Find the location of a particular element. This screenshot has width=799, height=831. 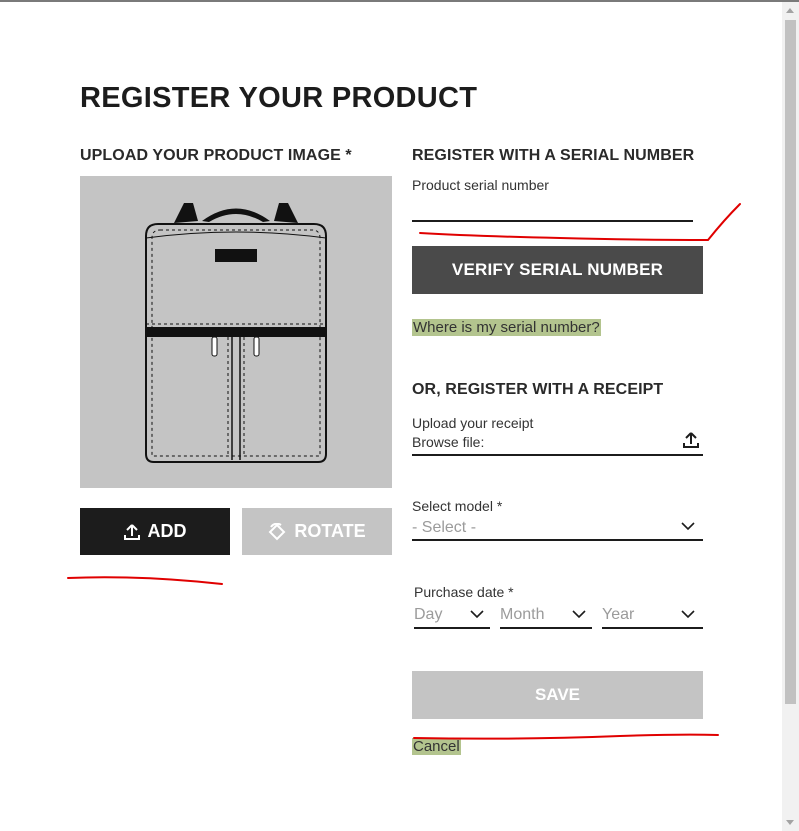

receipt-upload-label: Upload your receipt is located at coordinates (473, 423).